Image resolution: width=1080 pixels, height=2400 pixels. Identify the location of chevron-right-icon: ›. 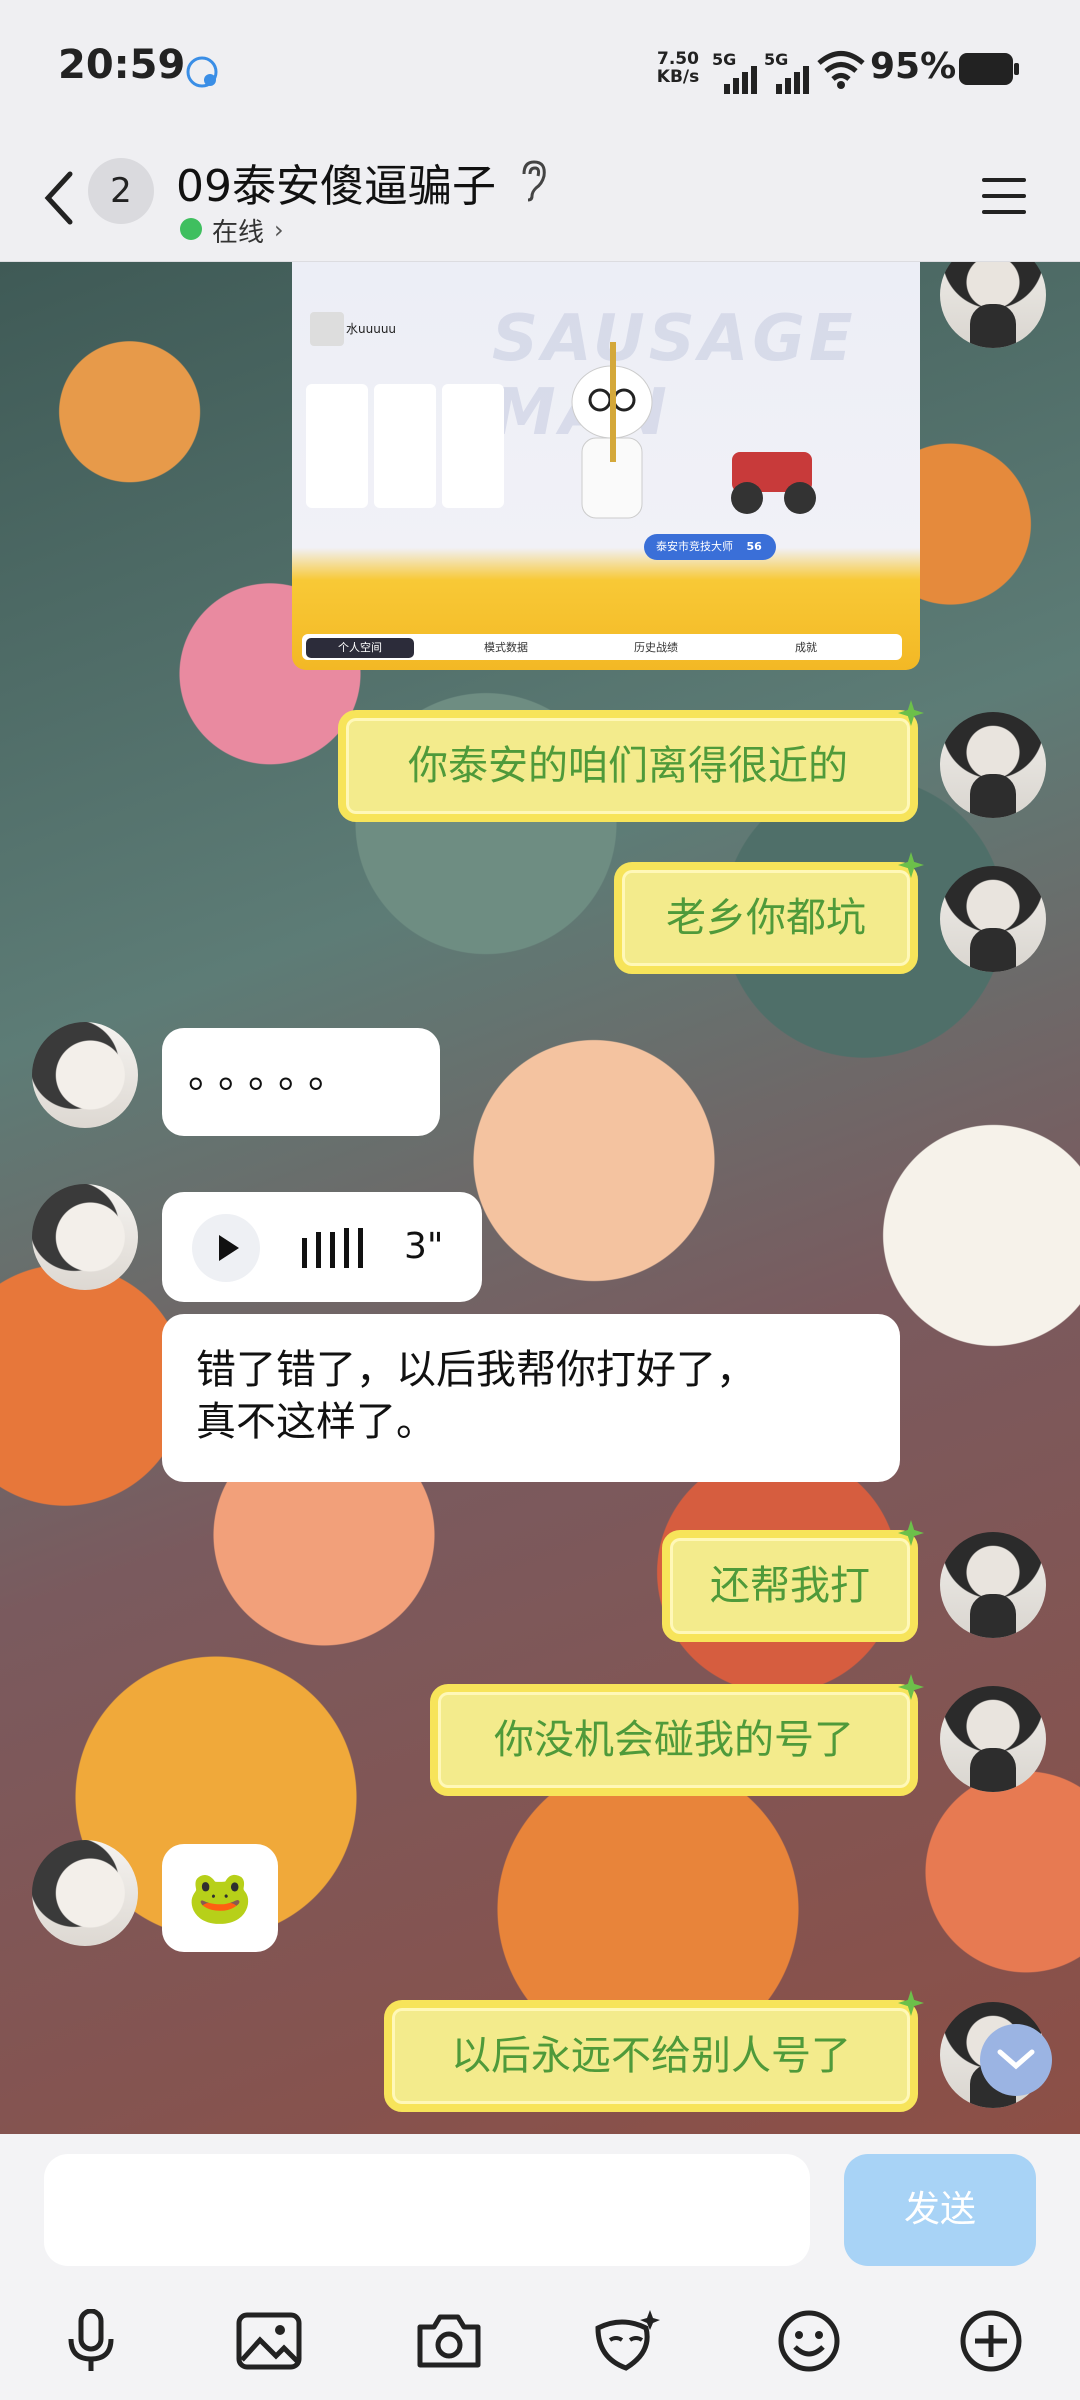
(279, 230).